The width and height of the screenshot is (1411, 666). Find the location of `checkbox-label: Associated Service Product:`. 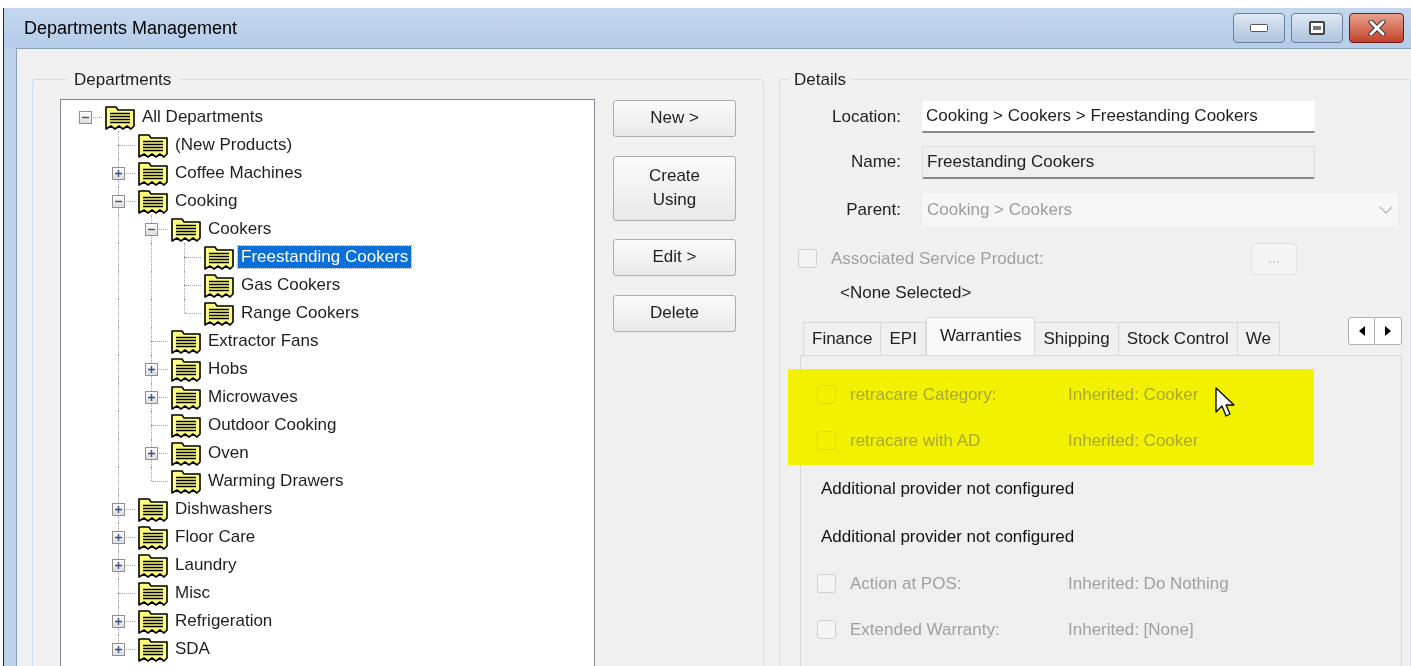

checkbox-label: Associated Service Product: is located at coordinates (938, 258).